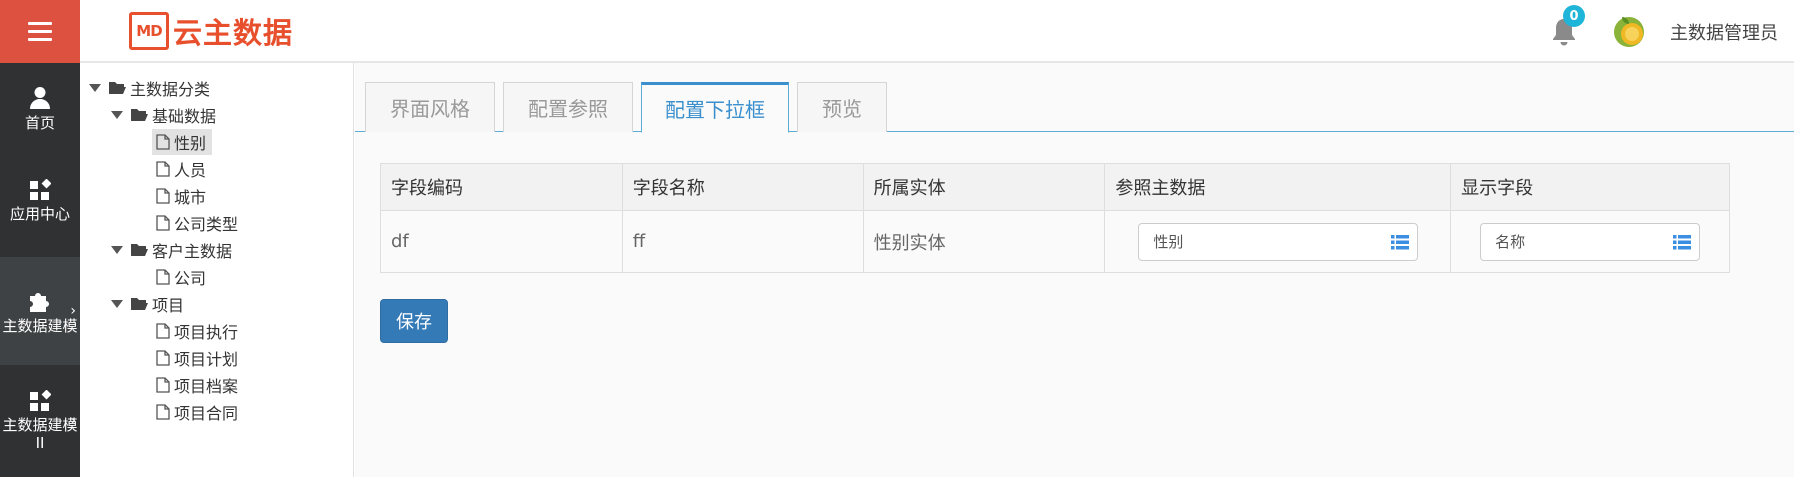 The height and width of the screenshot is (477, 1794). I want to click on tree-node-file: 城市, so click(181, 196).